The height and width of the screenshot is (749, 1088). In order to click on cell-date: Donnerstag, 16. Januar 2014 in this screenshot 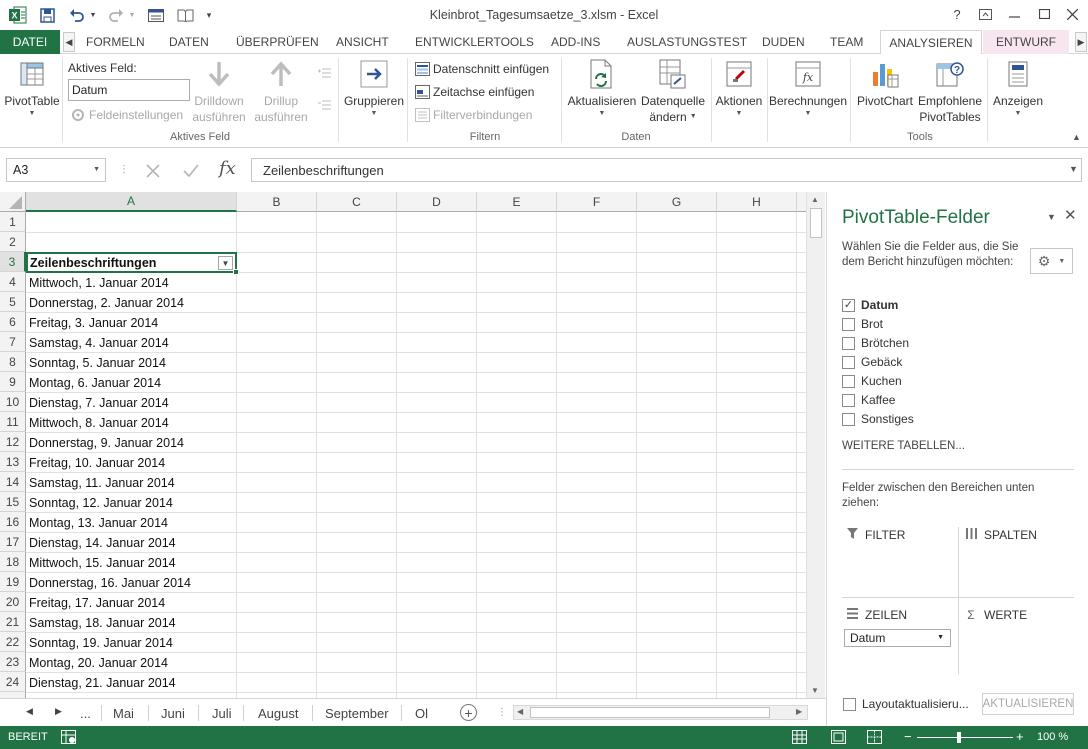, I will do `click(110, 583)`.